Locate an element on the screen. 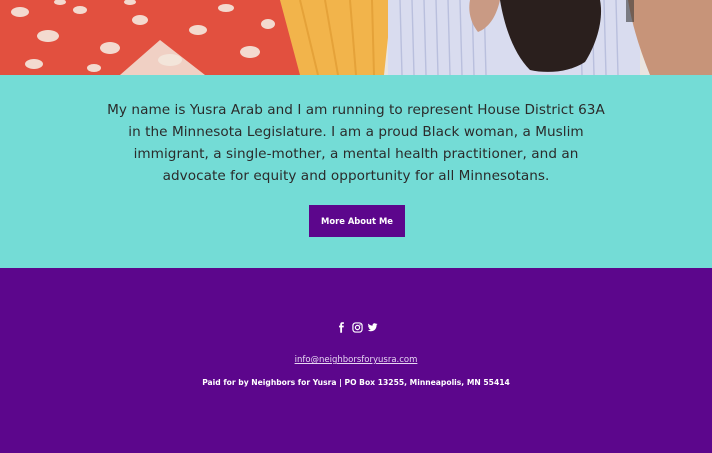  instagram-icon is located at coordinates (357, 327).